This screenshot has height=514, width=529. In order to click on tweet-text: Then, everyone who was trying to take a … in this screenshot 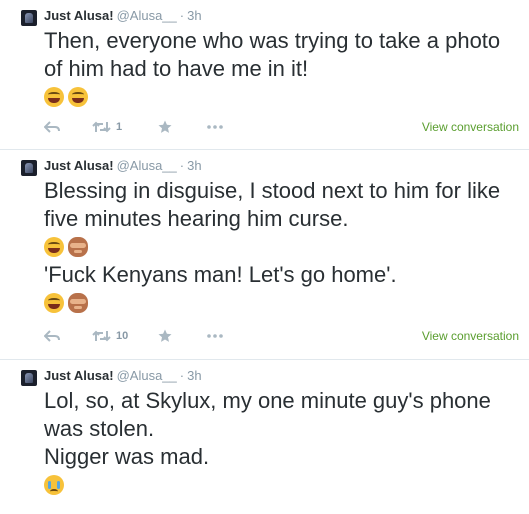, I will do `click(283, 69)`.